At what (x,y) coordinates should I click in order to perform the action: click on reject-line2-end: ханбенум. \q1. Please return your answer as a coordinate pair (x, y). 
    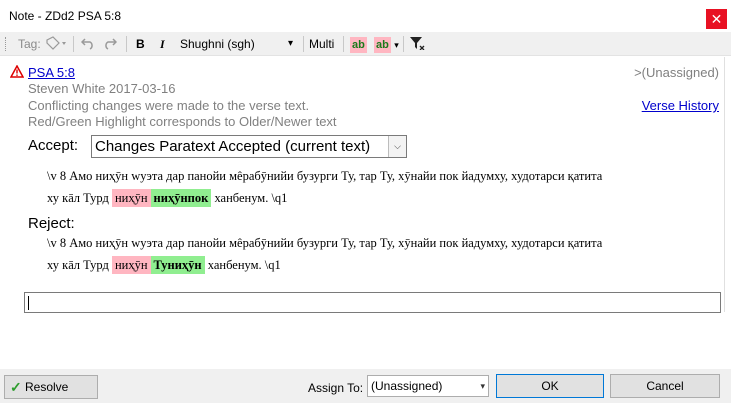
    Looking at the image, I should click on (242, 265).